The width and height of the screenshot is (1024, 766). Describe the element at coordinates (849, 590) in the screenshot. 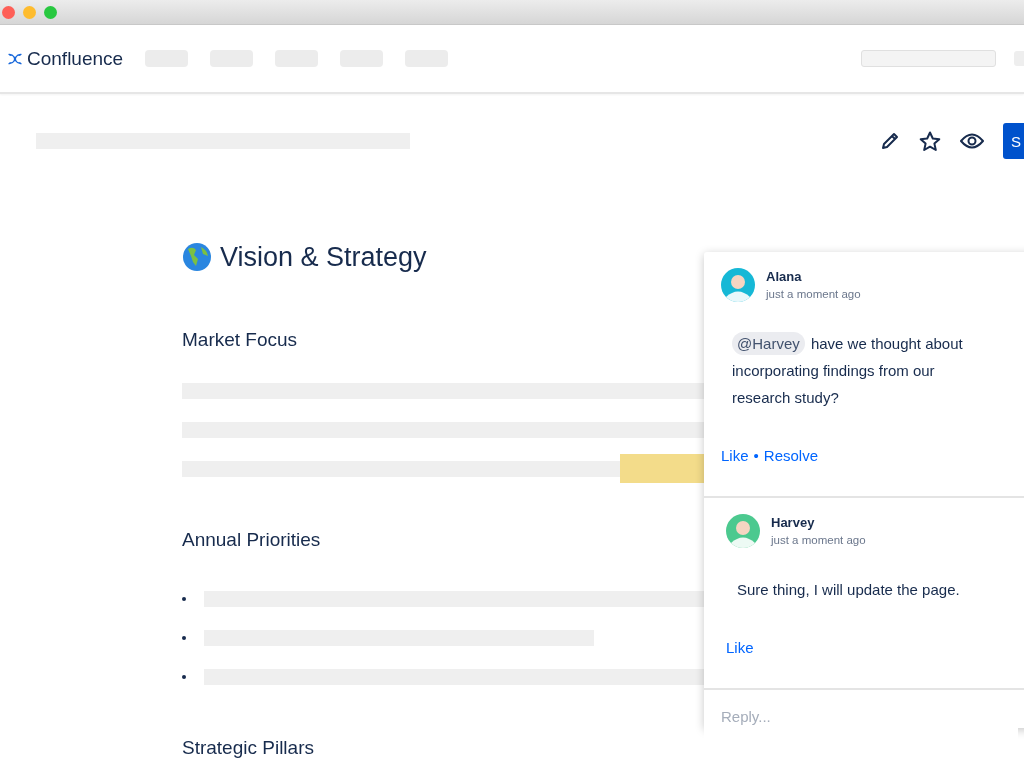

I see `comment-text: Sure thing, I will update the page.` at that location.